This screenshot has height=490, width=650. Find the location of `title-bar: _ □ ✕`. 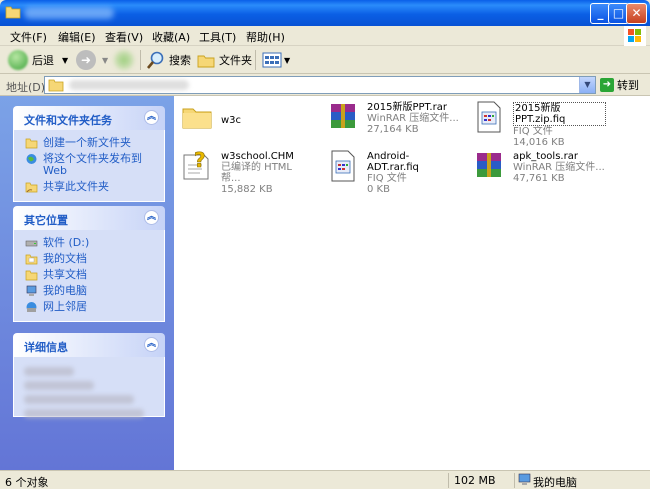

title-bar: _ □ ✕ is located at coordinates (325, 13).